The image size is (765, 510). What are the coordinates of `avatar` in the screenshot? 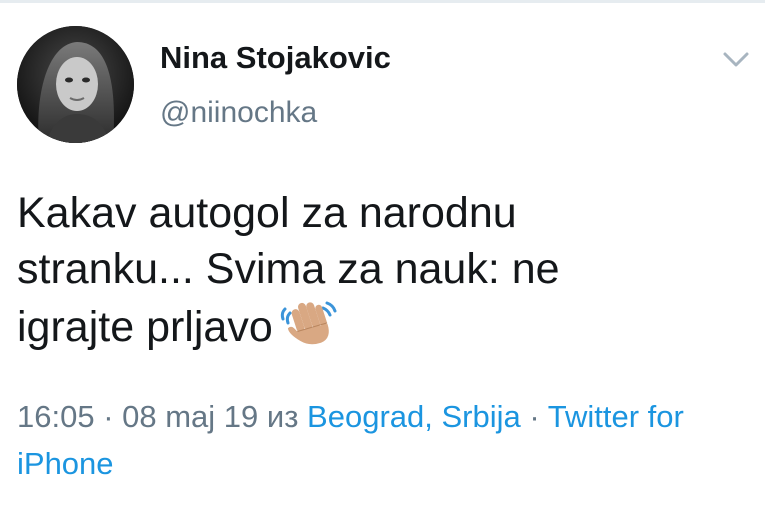 It's located at (75, 84).